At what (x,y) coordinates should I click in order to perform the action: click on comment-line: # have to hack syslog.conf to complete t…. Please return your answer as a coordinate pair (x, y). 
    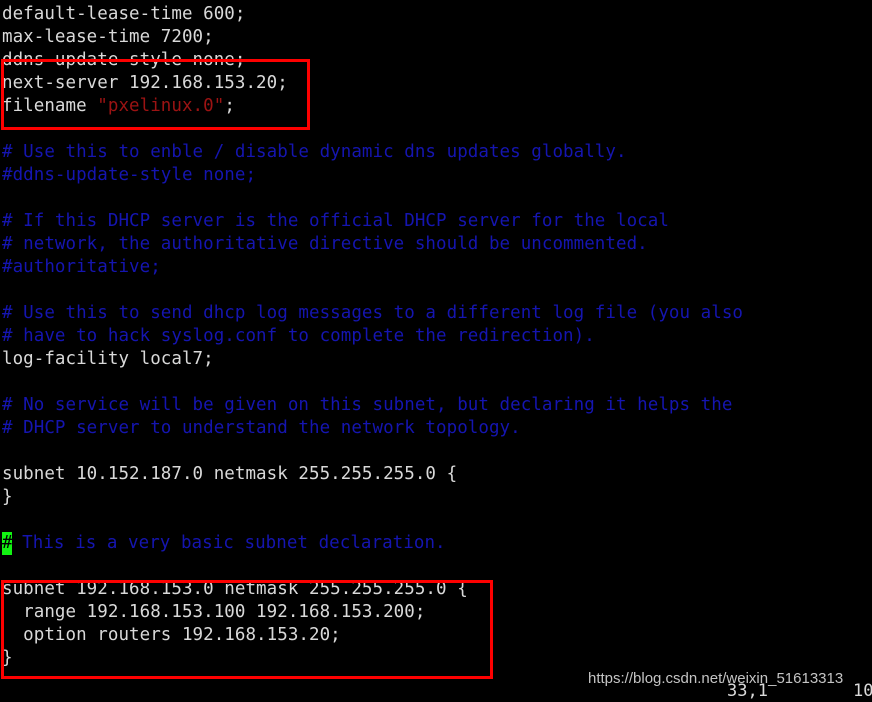
    Looking at the image, I should click on (298, 336).